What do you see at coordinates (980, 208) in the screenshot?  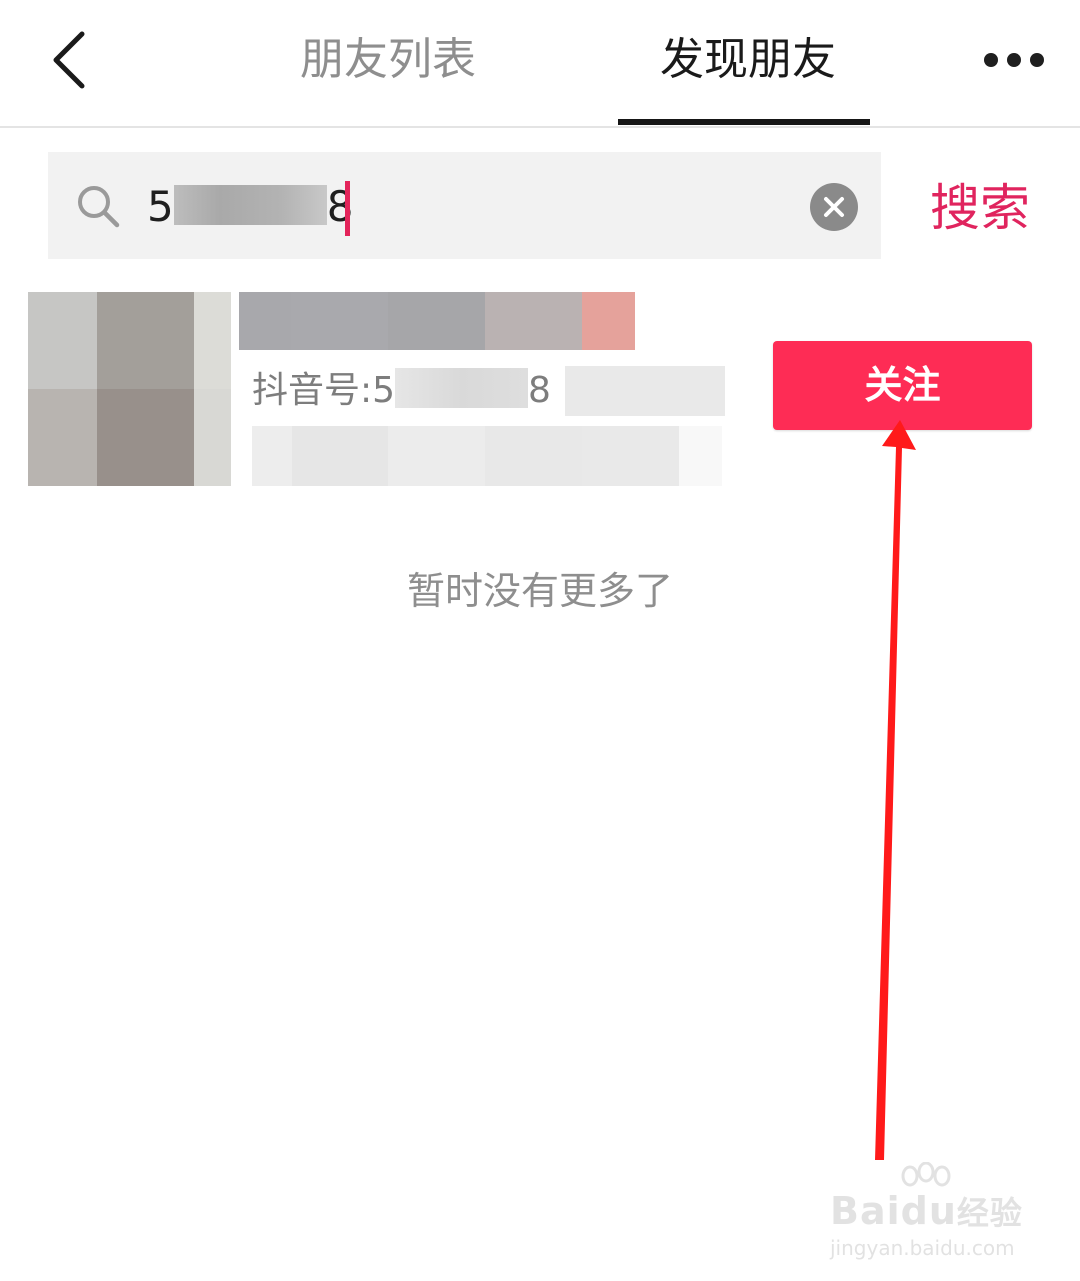 I see `search-button: 搜索` at bounding box center [980, 208].